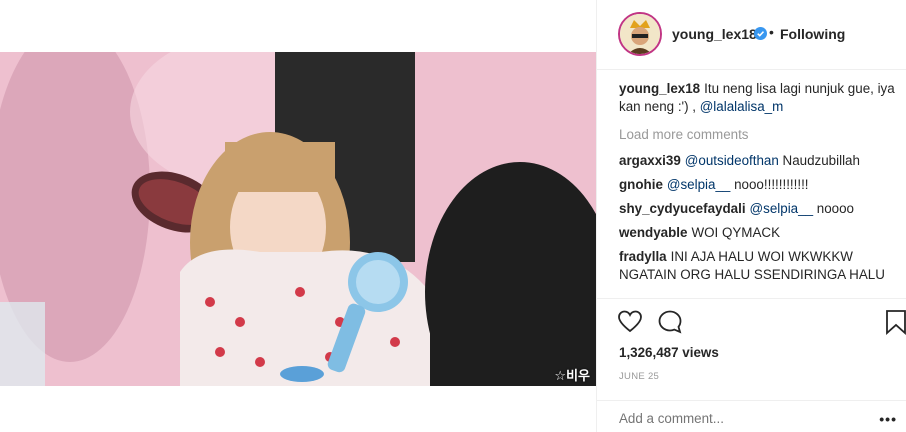 The image size is (906, 432). Describe the element at coordinates (894, 322) in the screenshot. I see `bookmark-icon` at that location.